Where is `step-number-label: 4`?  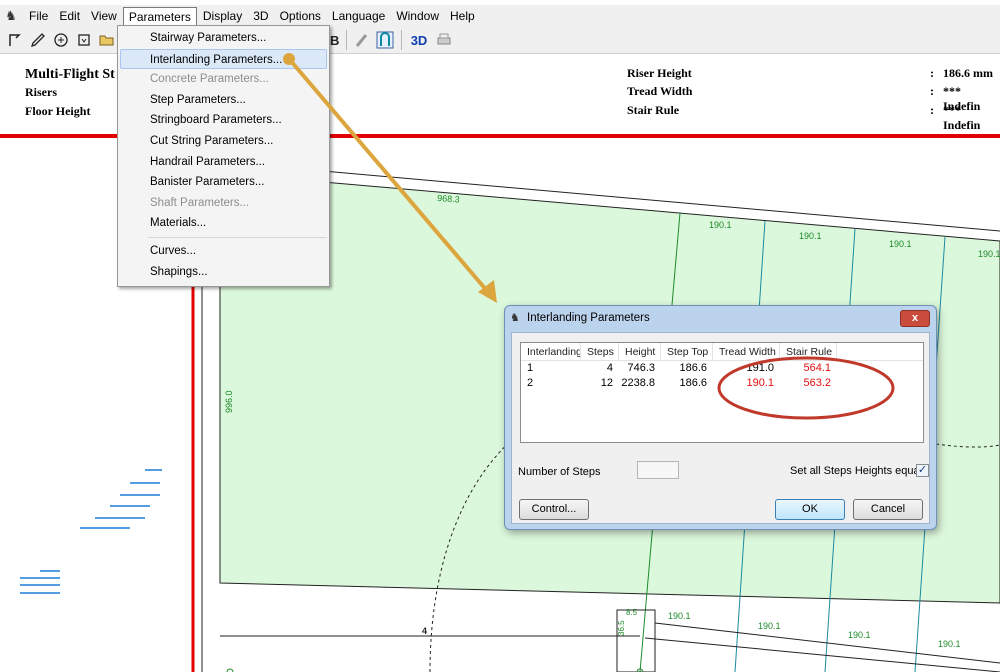
step-number-label: 4 is located at coordinates (424, 631).